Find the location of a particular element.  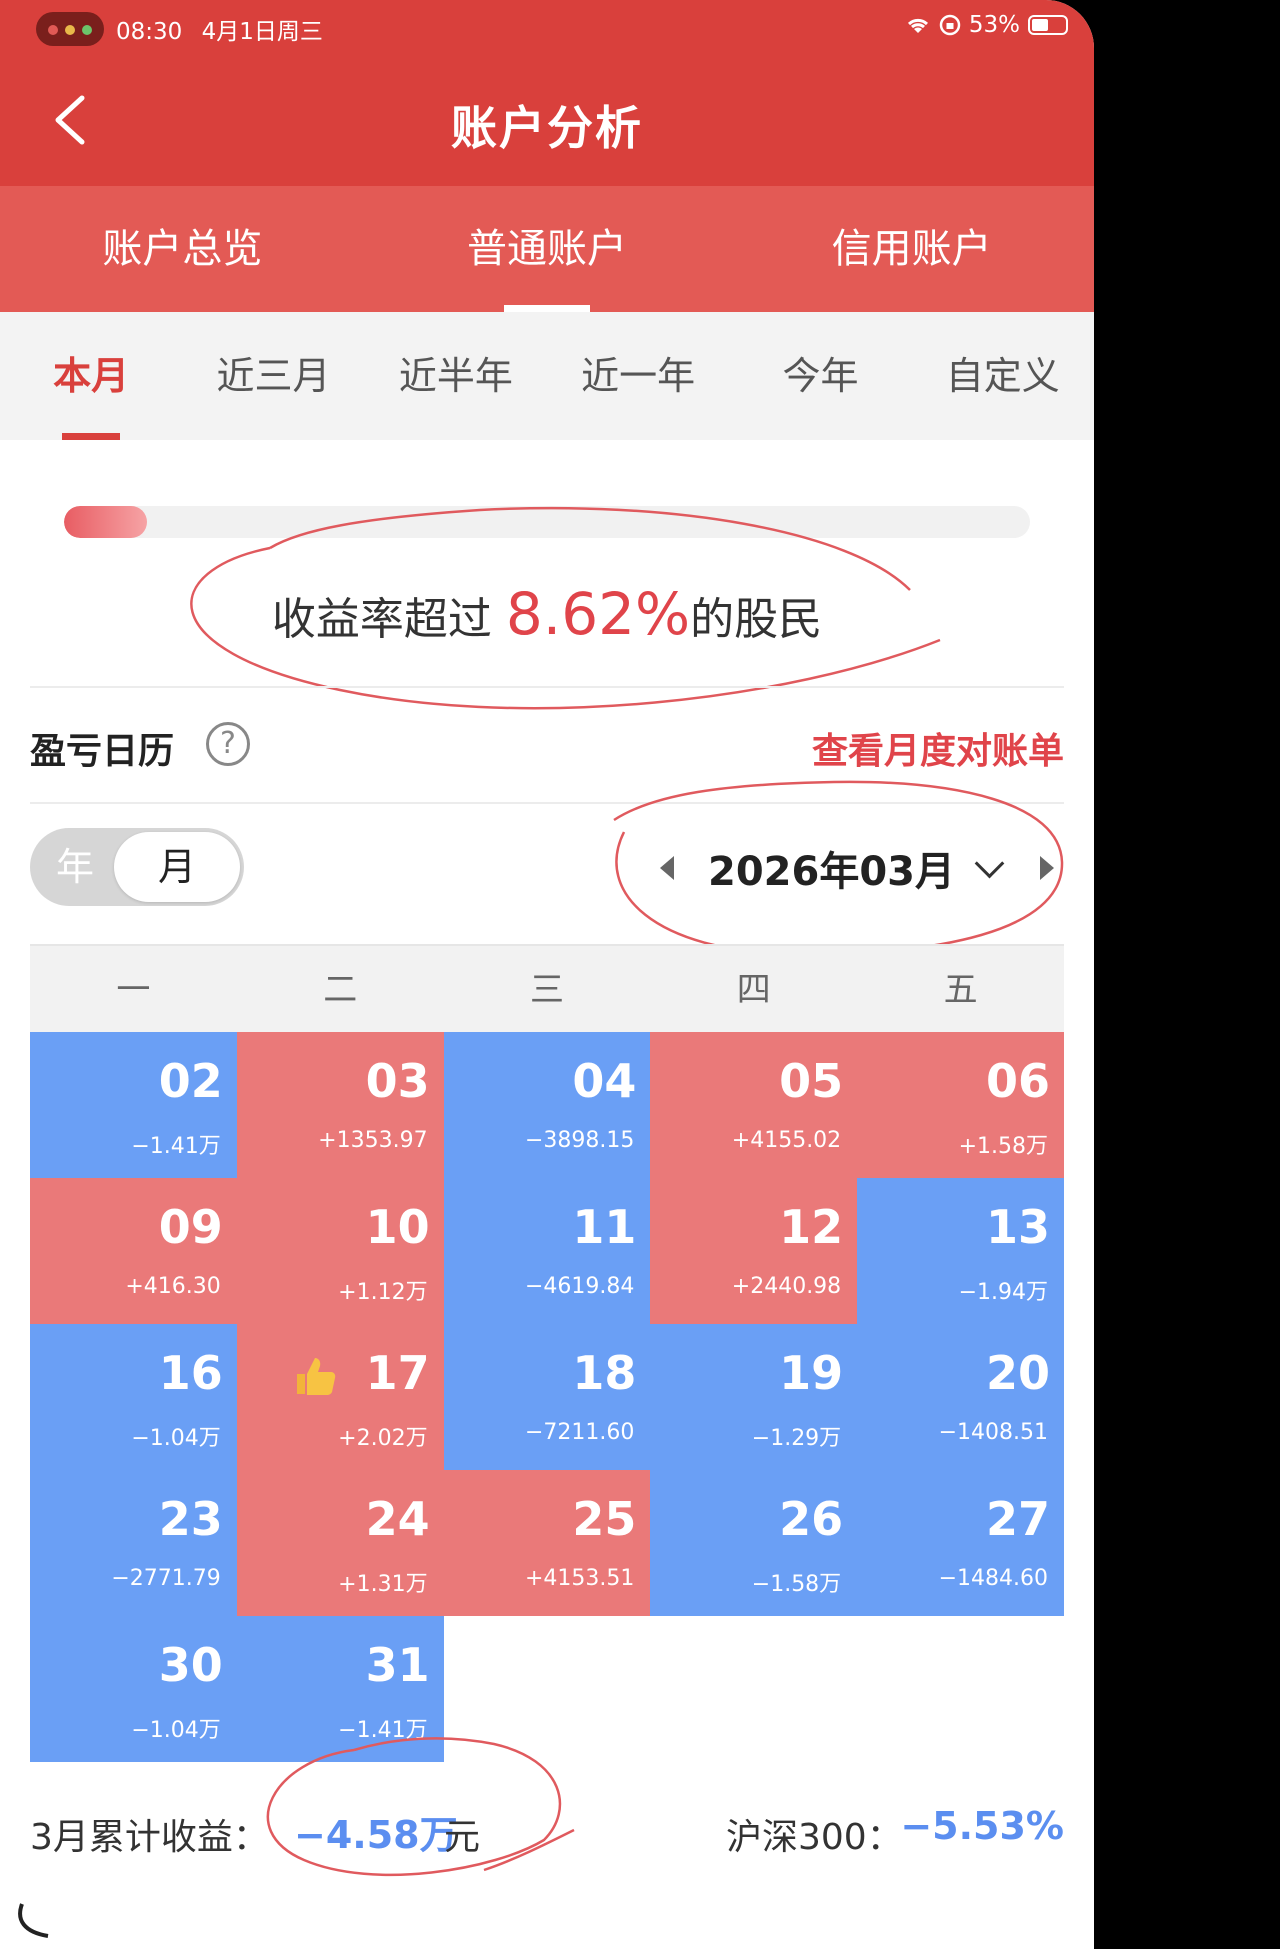

calendar-day-pl: −1.41万 is located at coordinates (176, 1146).